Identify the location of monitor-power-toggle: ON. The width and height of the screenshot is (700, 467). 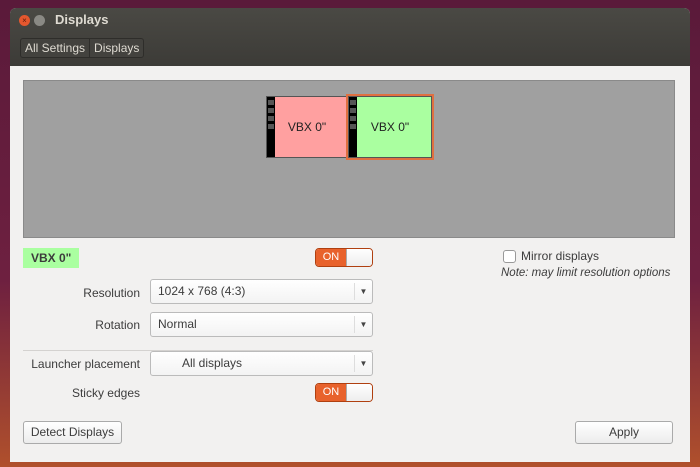
(344, 257).